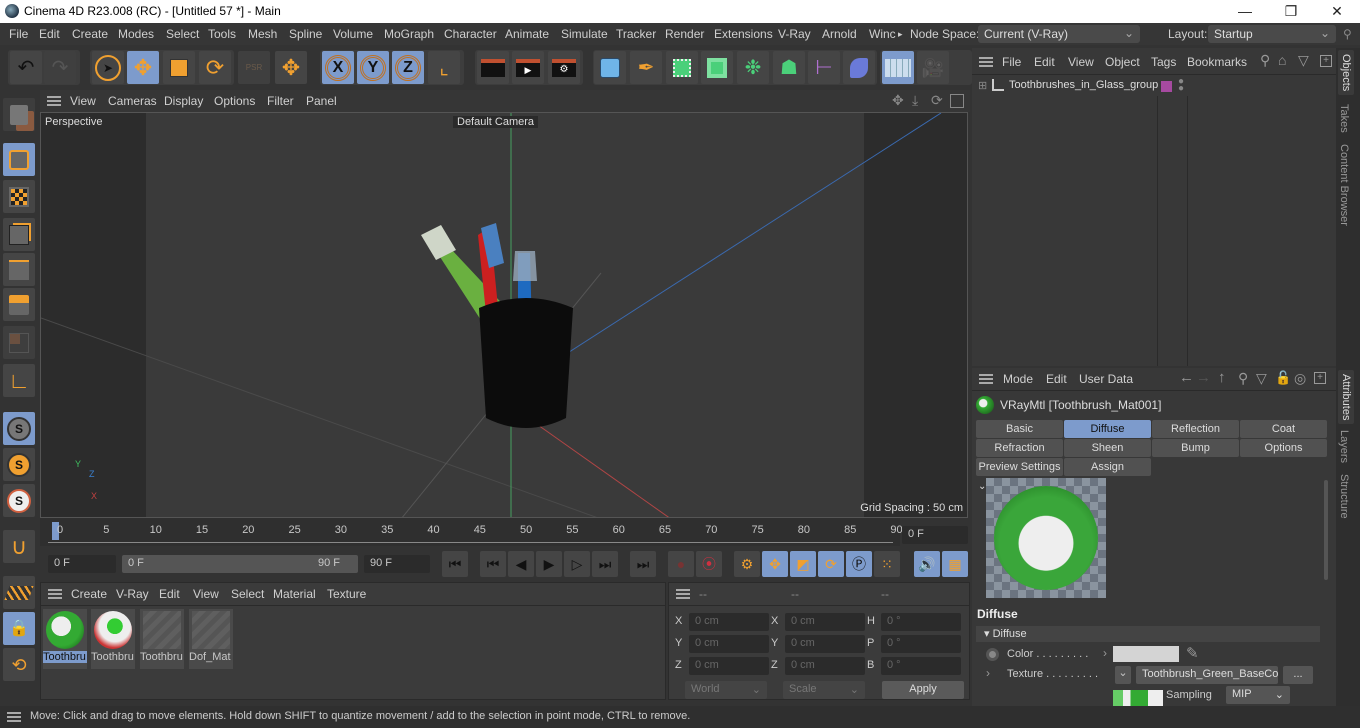 The height and width of the screenshot is (728, 1360). Describe the element at coordinates (1081, 62) in the screenshot. I see `obj-menu-view: View` at that location.